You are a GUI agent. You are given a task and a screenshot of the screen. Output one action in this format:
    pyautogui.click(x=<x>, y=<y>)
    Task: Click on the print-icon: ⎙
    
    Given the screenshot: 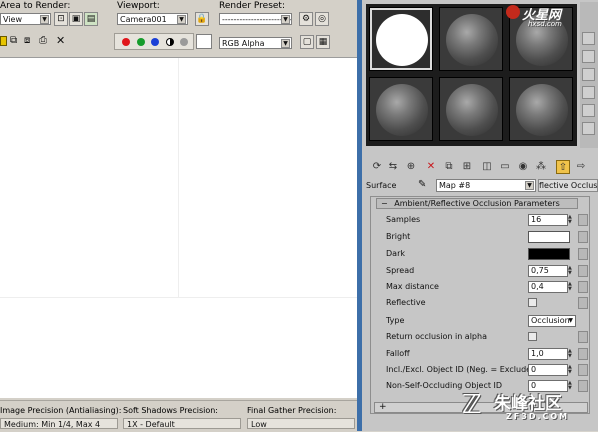 What is the action you would take?
    pyautogui.click(x=43, y=40)
    